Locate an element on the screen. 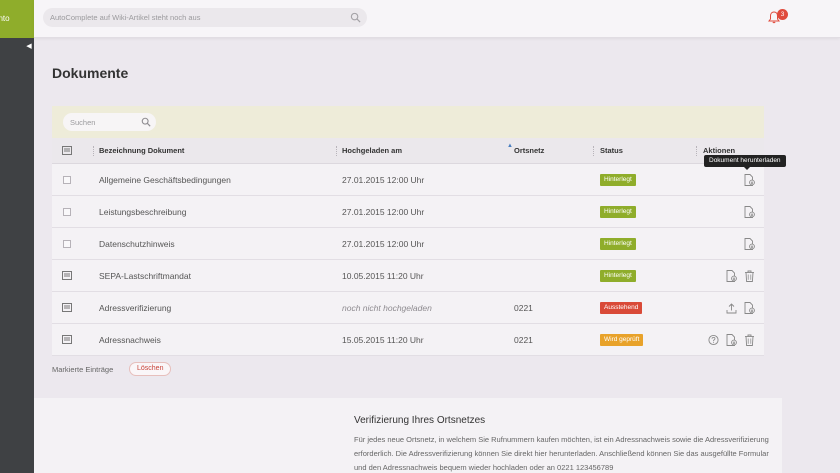 This screenshot has height=473, width=840. uploaded-date: 10.05.2015 11:20 Uhr is located at coordinates (383, 276).